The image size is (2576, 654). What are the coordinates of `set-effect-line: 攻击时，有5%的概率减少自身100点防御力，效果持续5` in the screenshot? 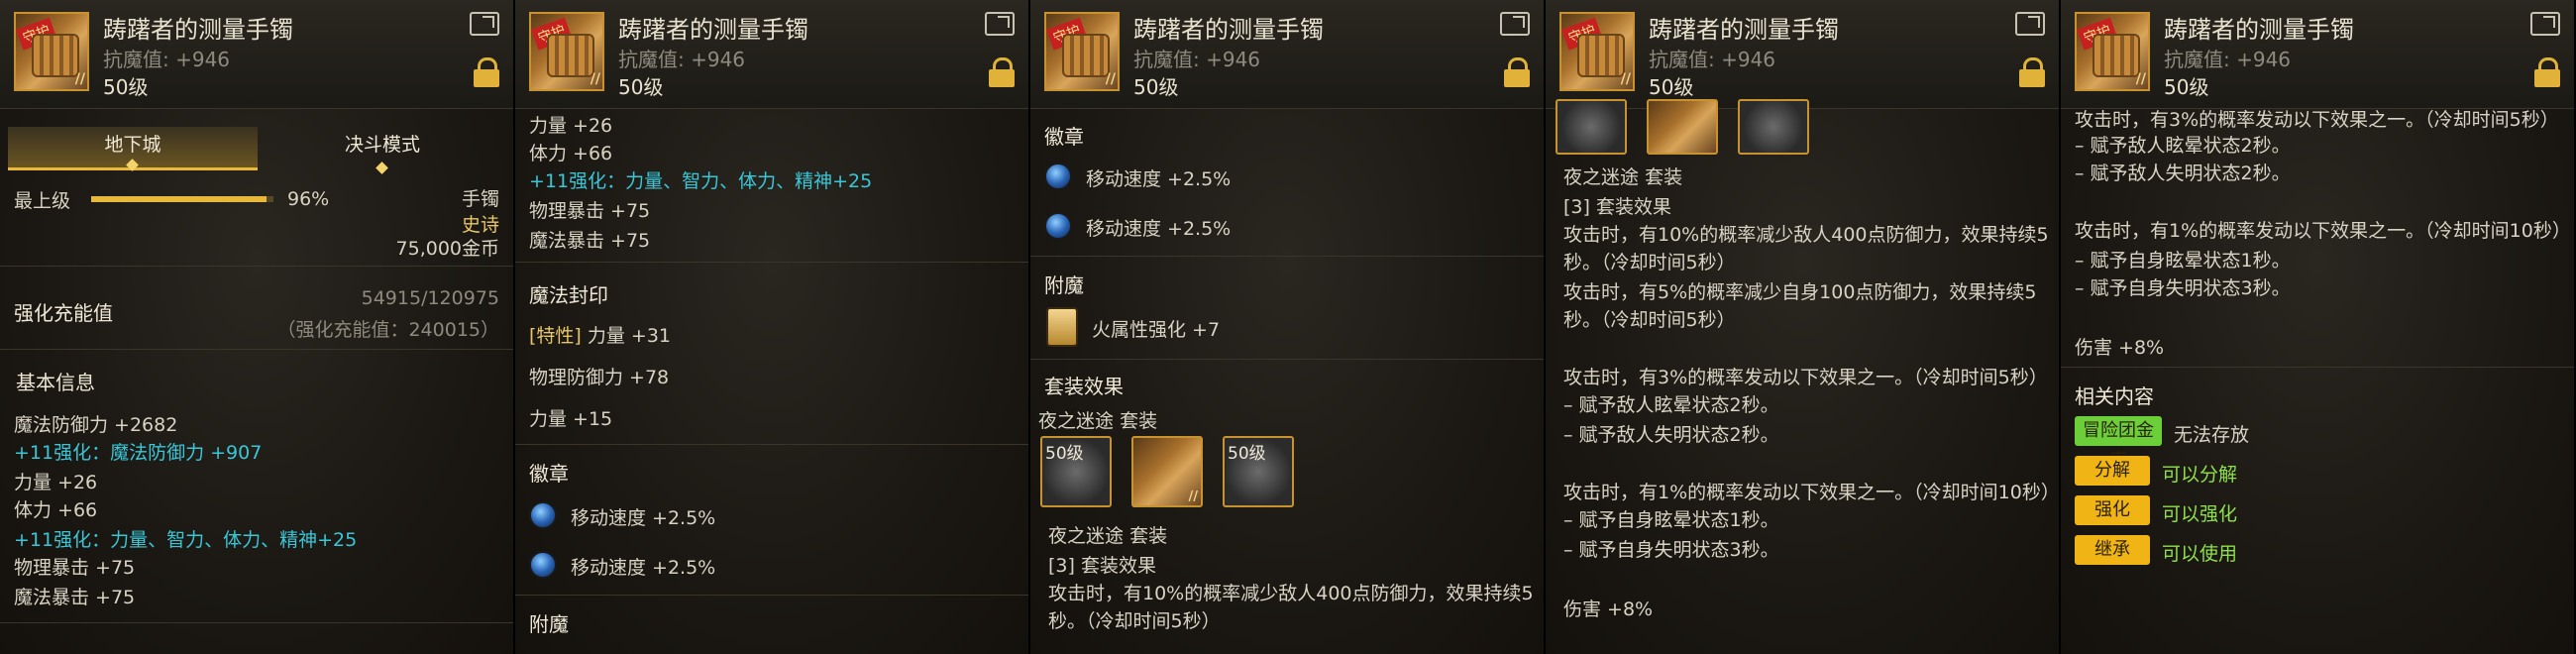 It's located at (1800, 292).